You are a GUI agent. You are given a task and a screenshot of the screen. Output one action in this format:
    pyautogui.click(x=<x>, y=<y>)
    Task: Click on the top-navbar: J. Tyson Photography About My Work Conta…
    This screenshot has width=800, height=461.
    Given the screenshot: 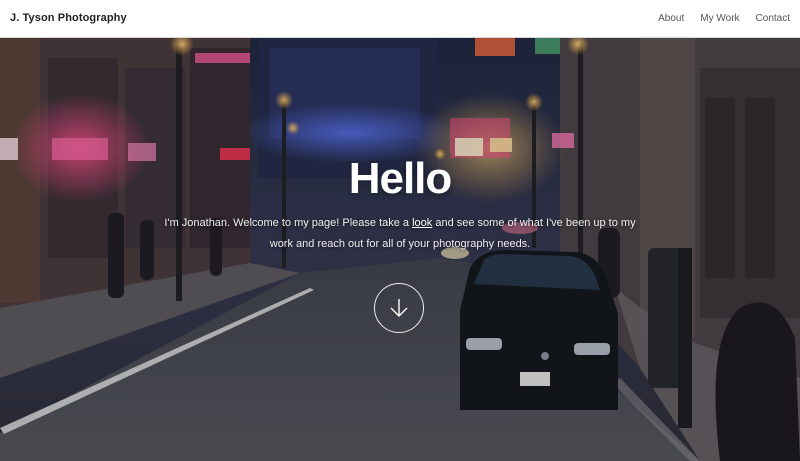 What is the action you would take?
    pyautogui.click(x=400, y=19)
    